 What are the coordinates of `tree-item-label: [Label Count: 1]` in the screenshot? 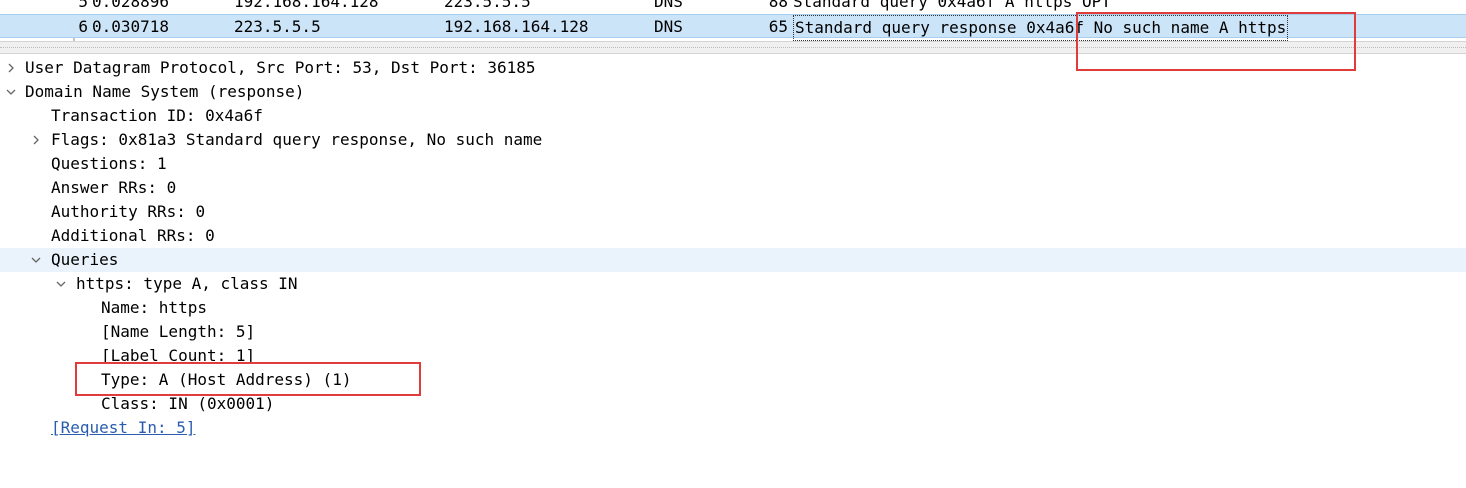 It's located at (178, 355).